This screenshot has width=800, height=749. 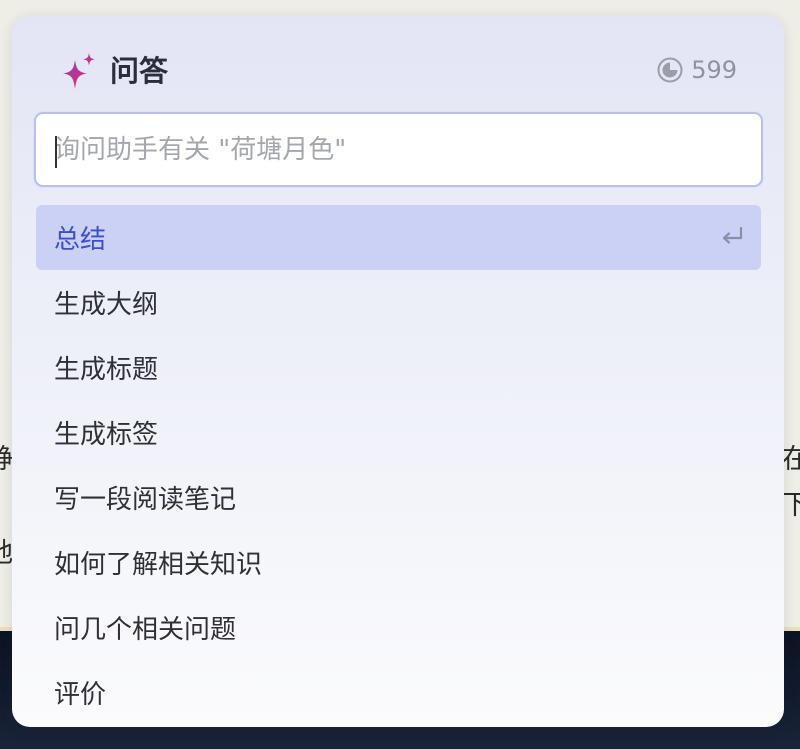 What do you see at coordinates (398, 562) in the screenshot?
I see `menu-item-related-knowledge: 如何了解相关知识` at bounding box center [398, 562].